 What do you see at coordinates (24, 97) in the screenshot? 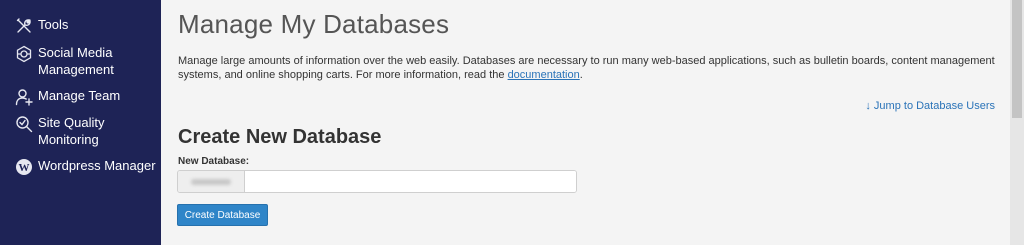
I see `manage-team-icon` at bounding box center [24, 97].